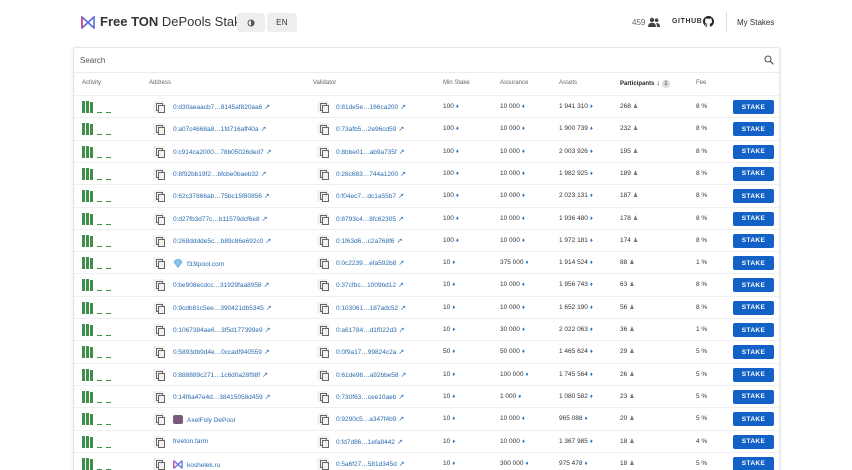 Image resolution: width=852 pixels, height=470 pixels. What do you see at coordinates (222, 330) in the screenshot?
I see `address-link: 0:1067384ae6…3f5d177399e9 ↗` at bounding box center [222, 330].